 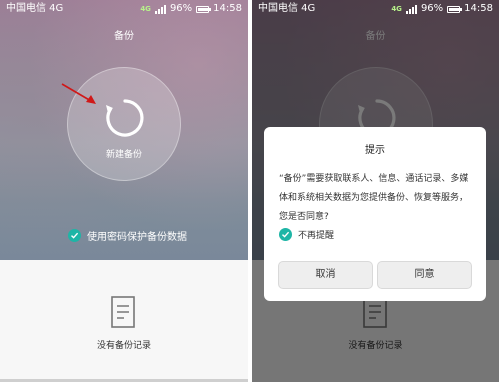 What do you see at coordinates (123, 312) in the screenshot?
I see `document-icon` at bounding box center [123, 312].